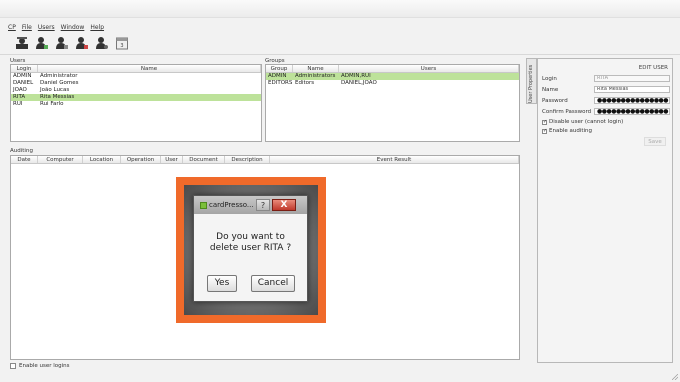  I want to click on name-field: Rita Messias, so click(632, 89).